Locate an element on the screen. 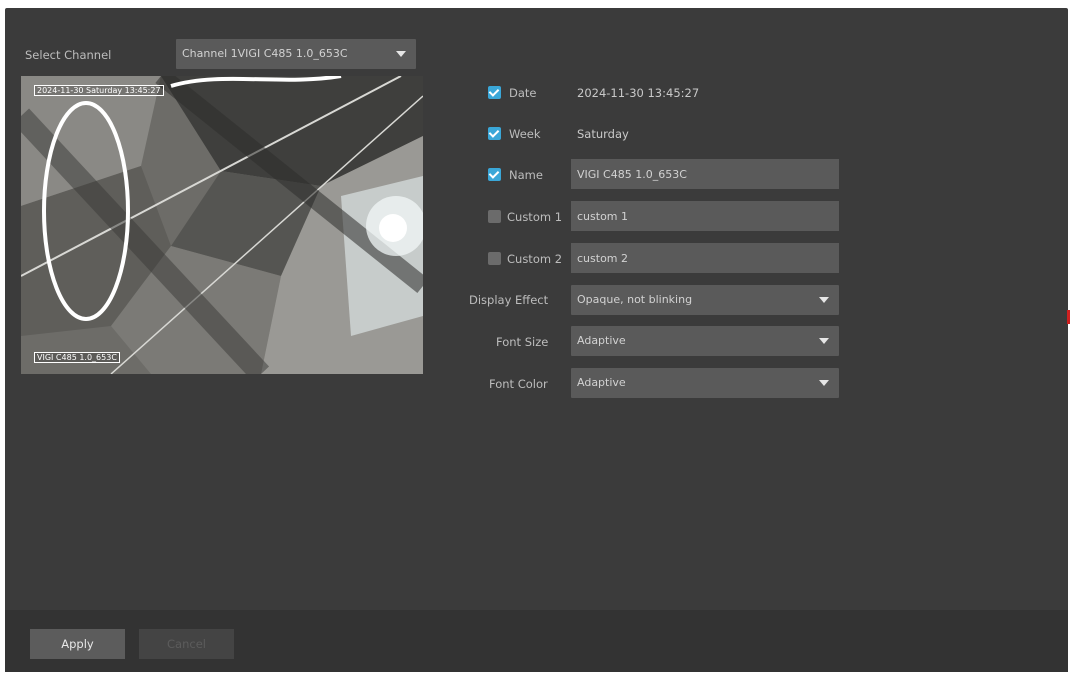  date-value: 2024-11-30 13:45:27 is located at coordinates (638, 93).